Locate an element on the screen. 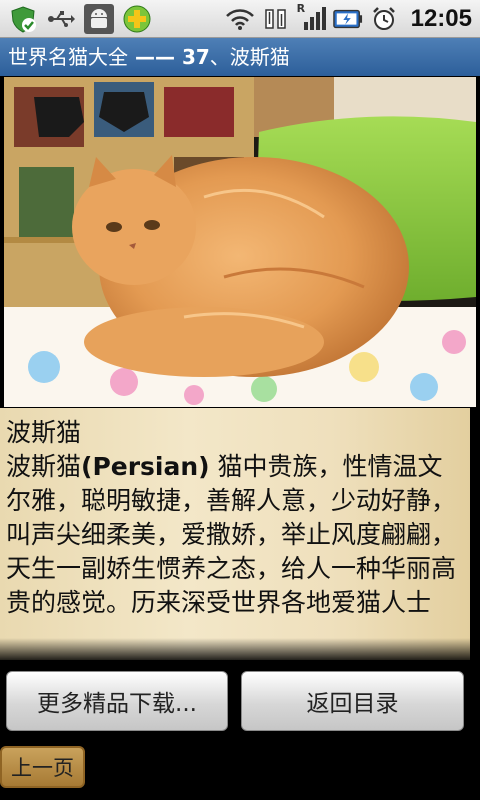 Image resolution: width=480 pixels, height=800 pixels. wifi-icon is located at coordinates (240, 19).